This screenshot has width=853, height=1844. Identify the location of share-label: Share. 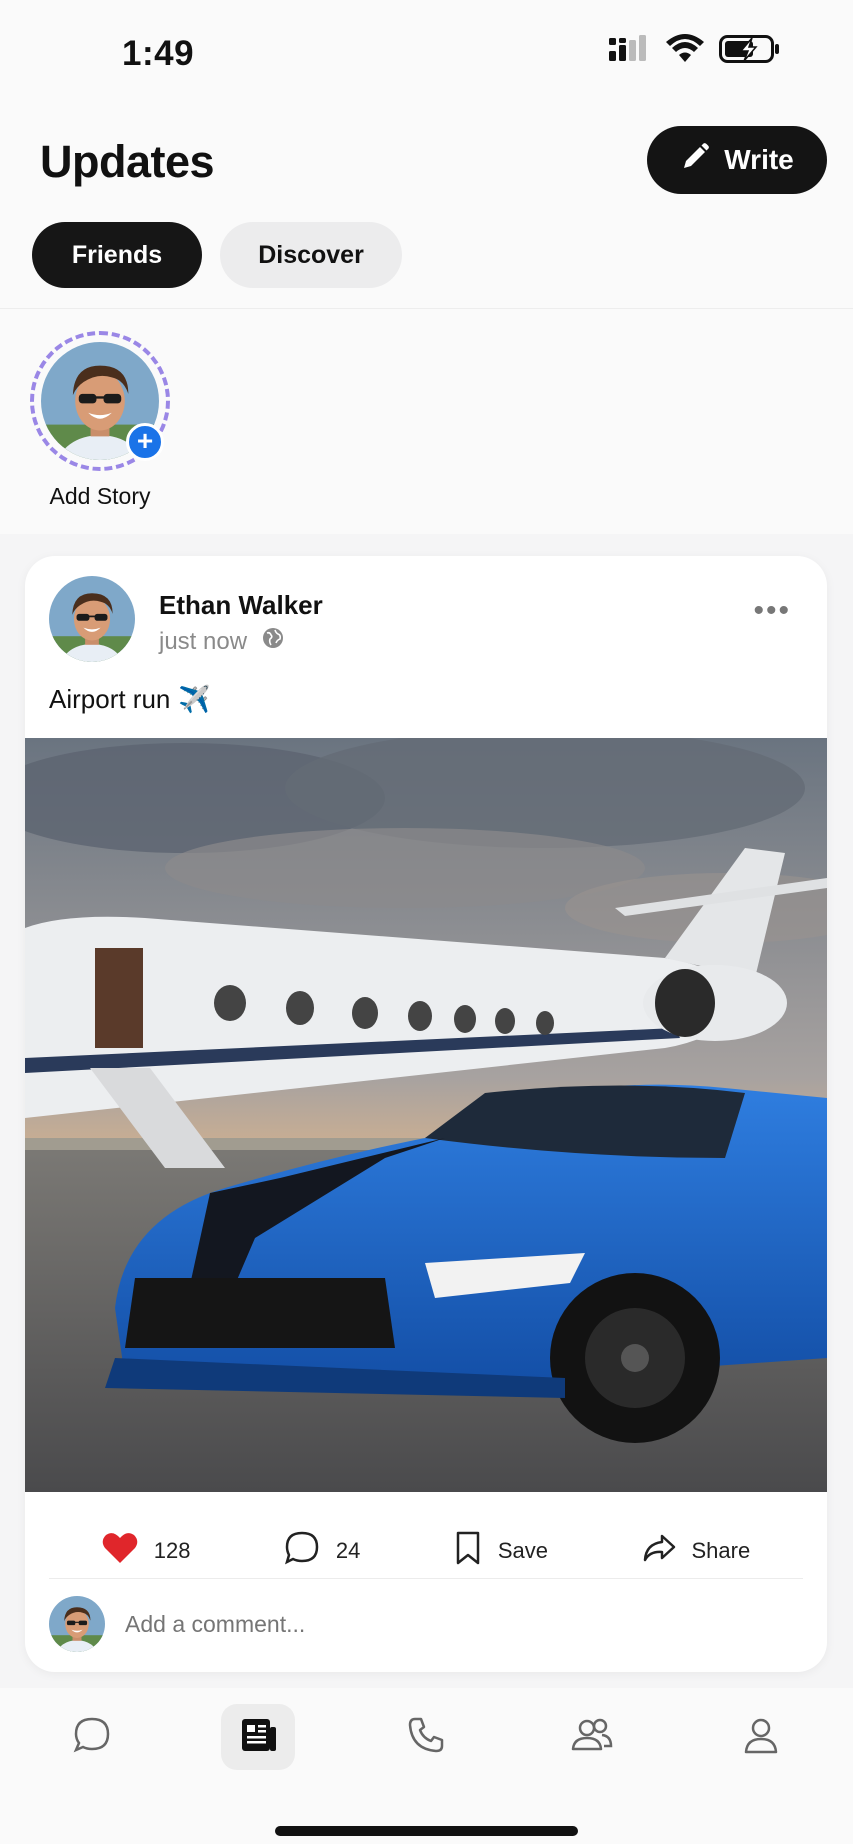
(721, 1550).